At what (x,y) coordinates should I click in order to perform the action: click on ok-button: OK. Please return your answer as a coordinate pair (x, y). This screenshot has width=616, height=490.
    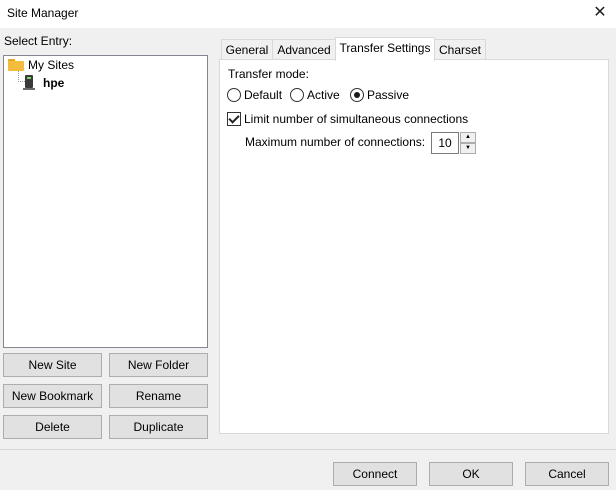
    Looking at the image, I should click on (471, 474).